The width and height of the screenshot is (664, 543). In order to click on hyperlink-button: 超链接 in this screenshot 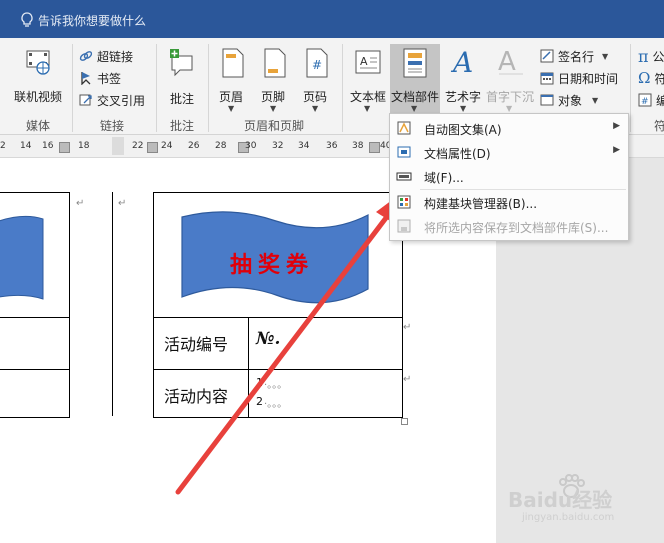, I will do `click(106, 56)`.